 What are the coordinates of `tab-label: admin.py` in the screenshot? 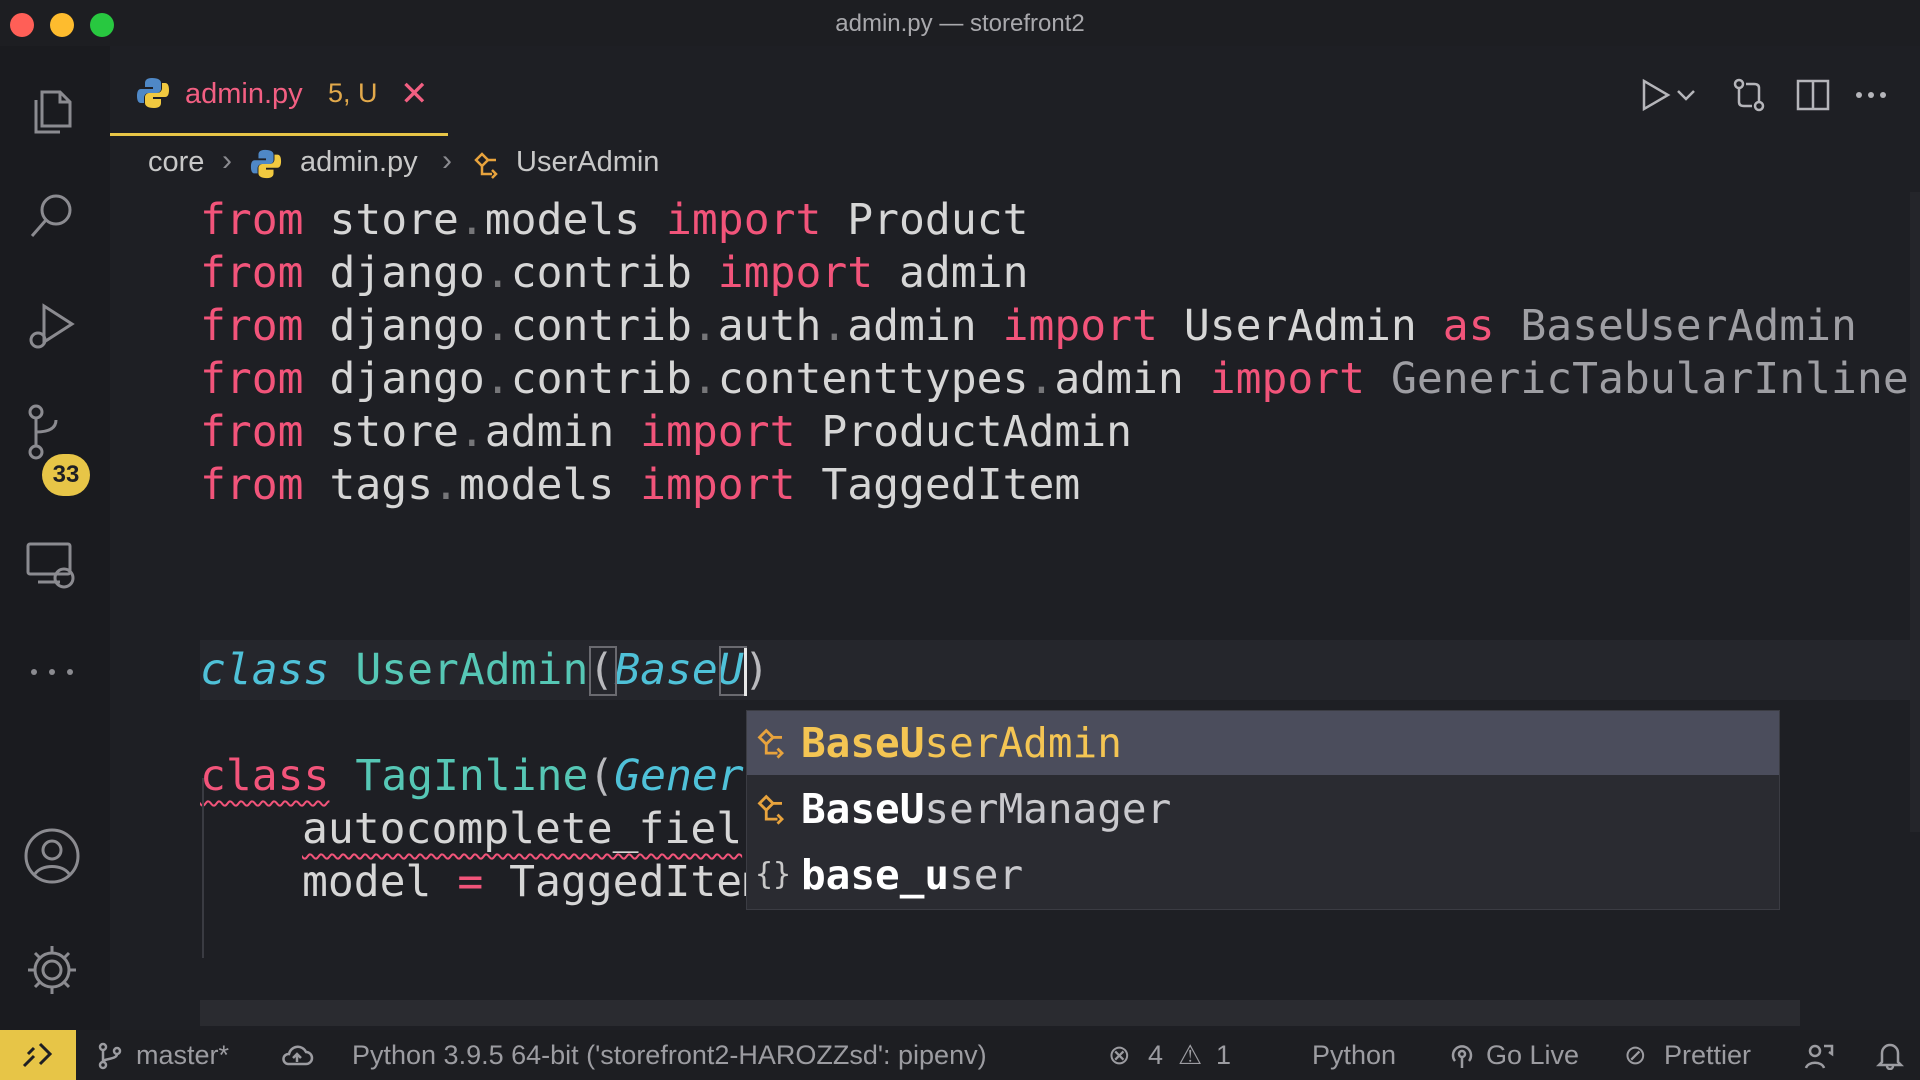 It's located at (244, 94).